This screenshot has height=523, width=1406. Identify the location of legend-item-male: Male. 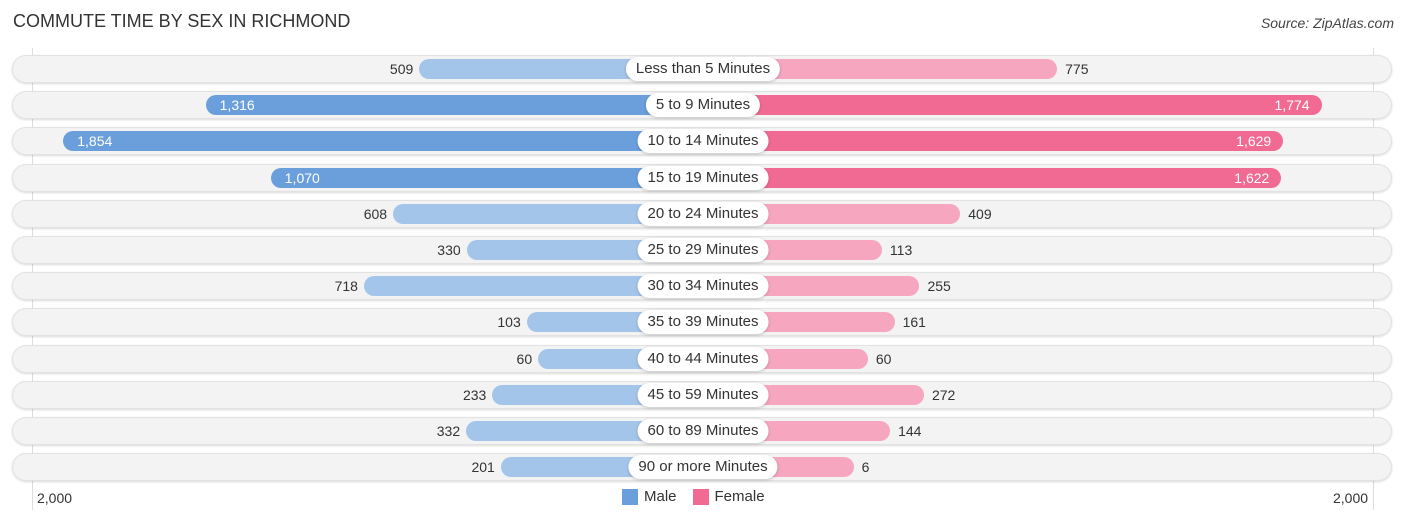
(649, 496).